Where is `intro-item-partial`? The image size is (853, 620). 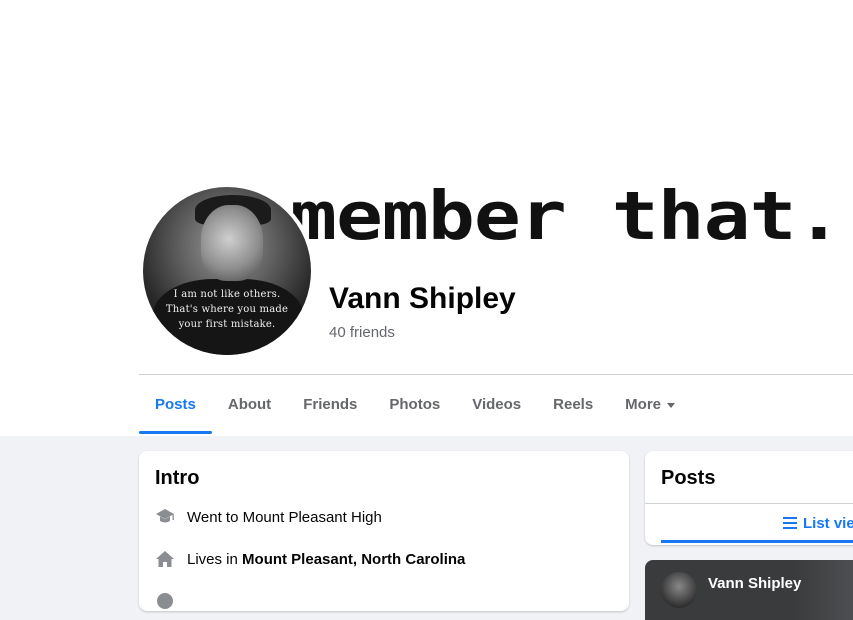 intro-item-partial is located at coordinates (171, 601).